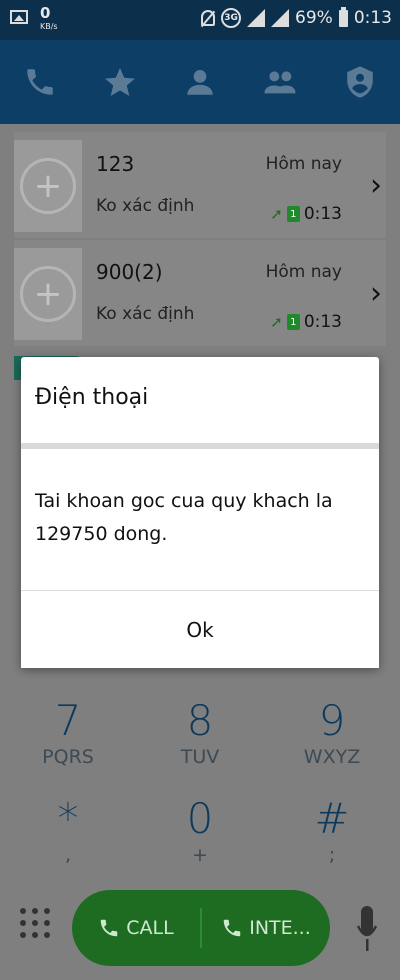 This screenshot has height=980, width=400. I want to click on dial-key-star: * ,, so click(68, 830).